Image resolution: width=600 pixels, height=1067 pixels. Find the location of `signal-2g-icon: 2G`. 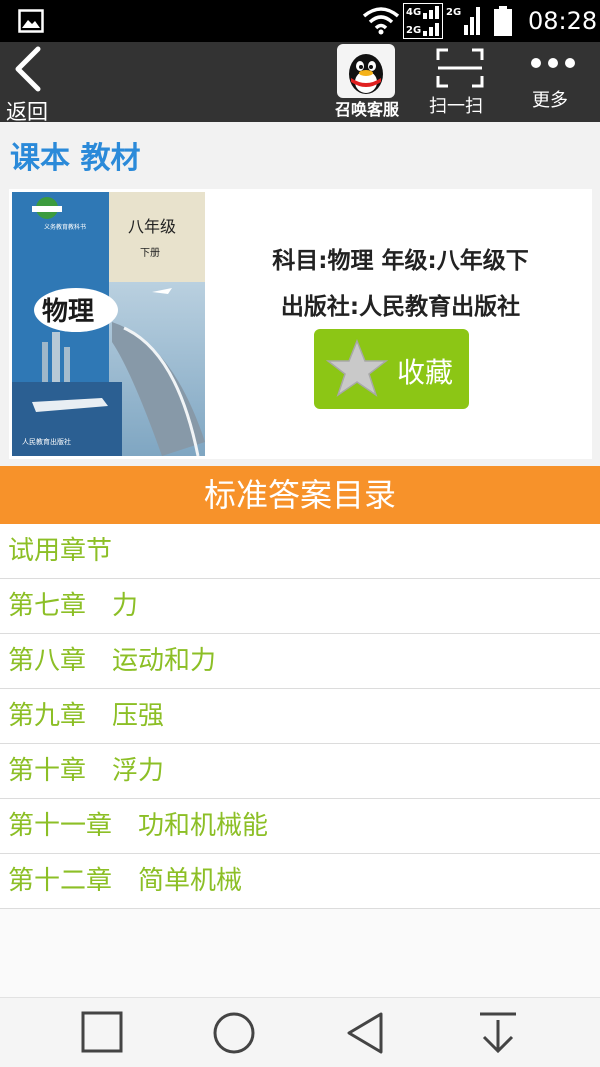

signal-2g-icon: 2G is located at coordinates (465, 23).